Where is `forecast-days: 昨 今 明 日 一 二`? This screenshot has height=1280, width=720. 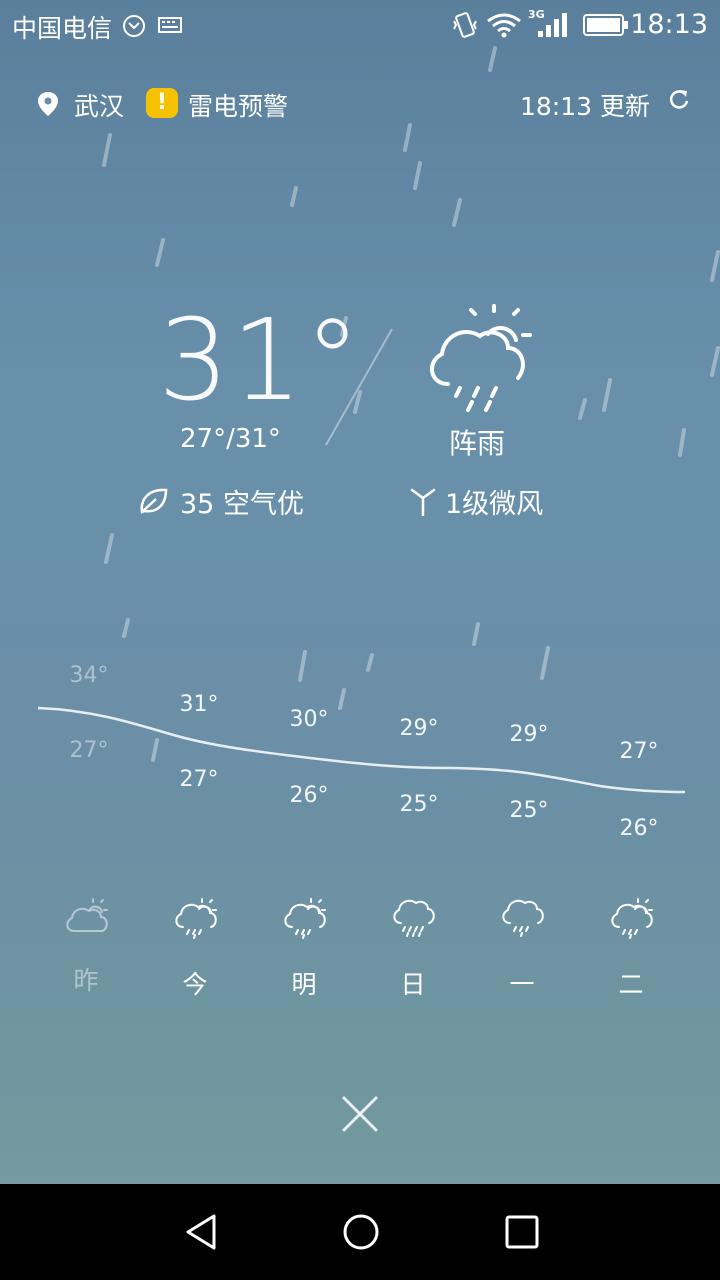
forecast-days: 昨 今 明 日 一 二 is located at coordinates (360, 947).